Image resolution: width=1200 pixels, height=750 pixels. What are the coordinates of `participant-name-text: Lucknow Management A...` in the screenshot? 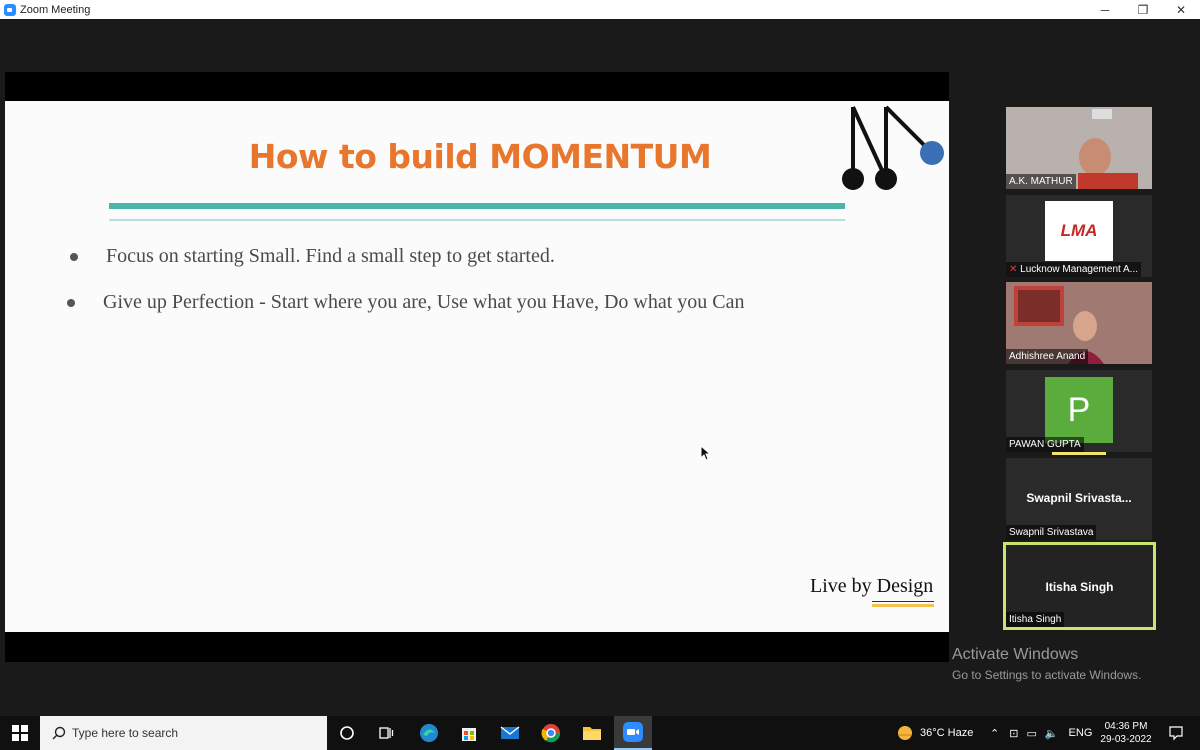 It's located at (1079, 269).